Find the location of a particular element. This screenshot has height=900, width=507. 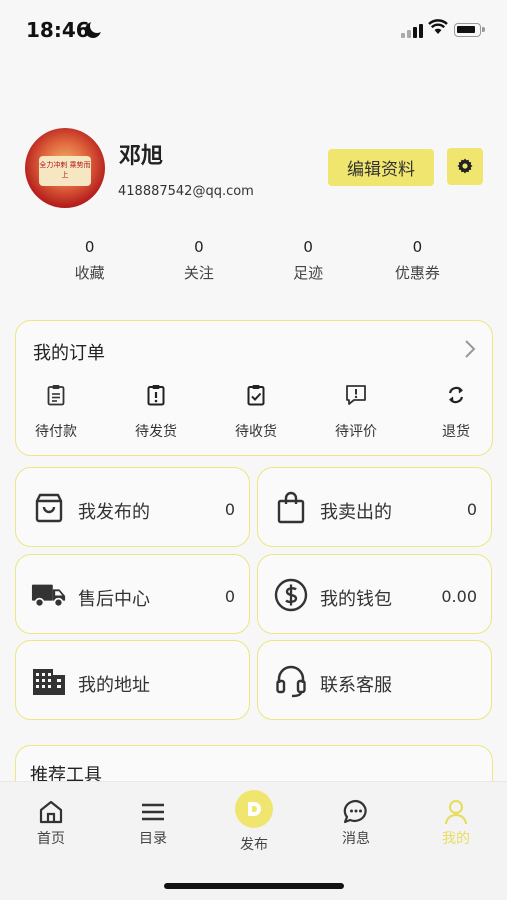

tile-customer-service: 联系客服 is located at coordinates (374, 680).